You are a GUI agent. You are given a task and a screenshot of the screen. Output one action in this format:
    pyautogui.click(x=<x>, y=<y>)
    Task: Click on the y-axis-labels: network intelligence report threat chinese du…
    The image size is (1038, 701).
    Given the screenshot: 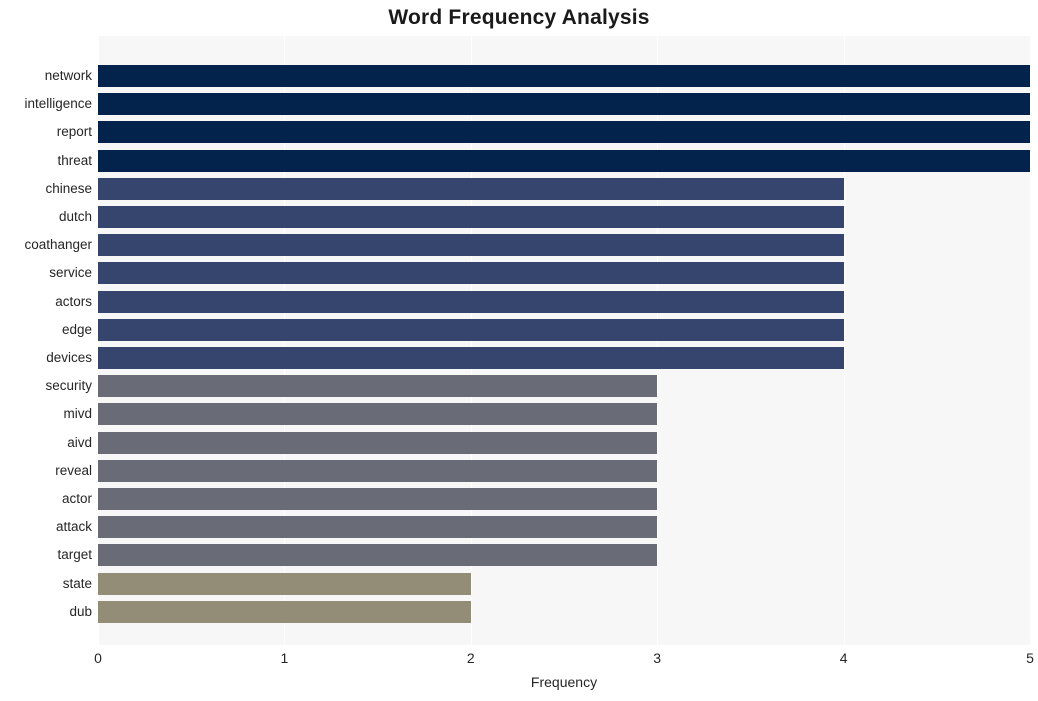 What is the action you would take?
    pyautogui.click(x=46, y=340)
    